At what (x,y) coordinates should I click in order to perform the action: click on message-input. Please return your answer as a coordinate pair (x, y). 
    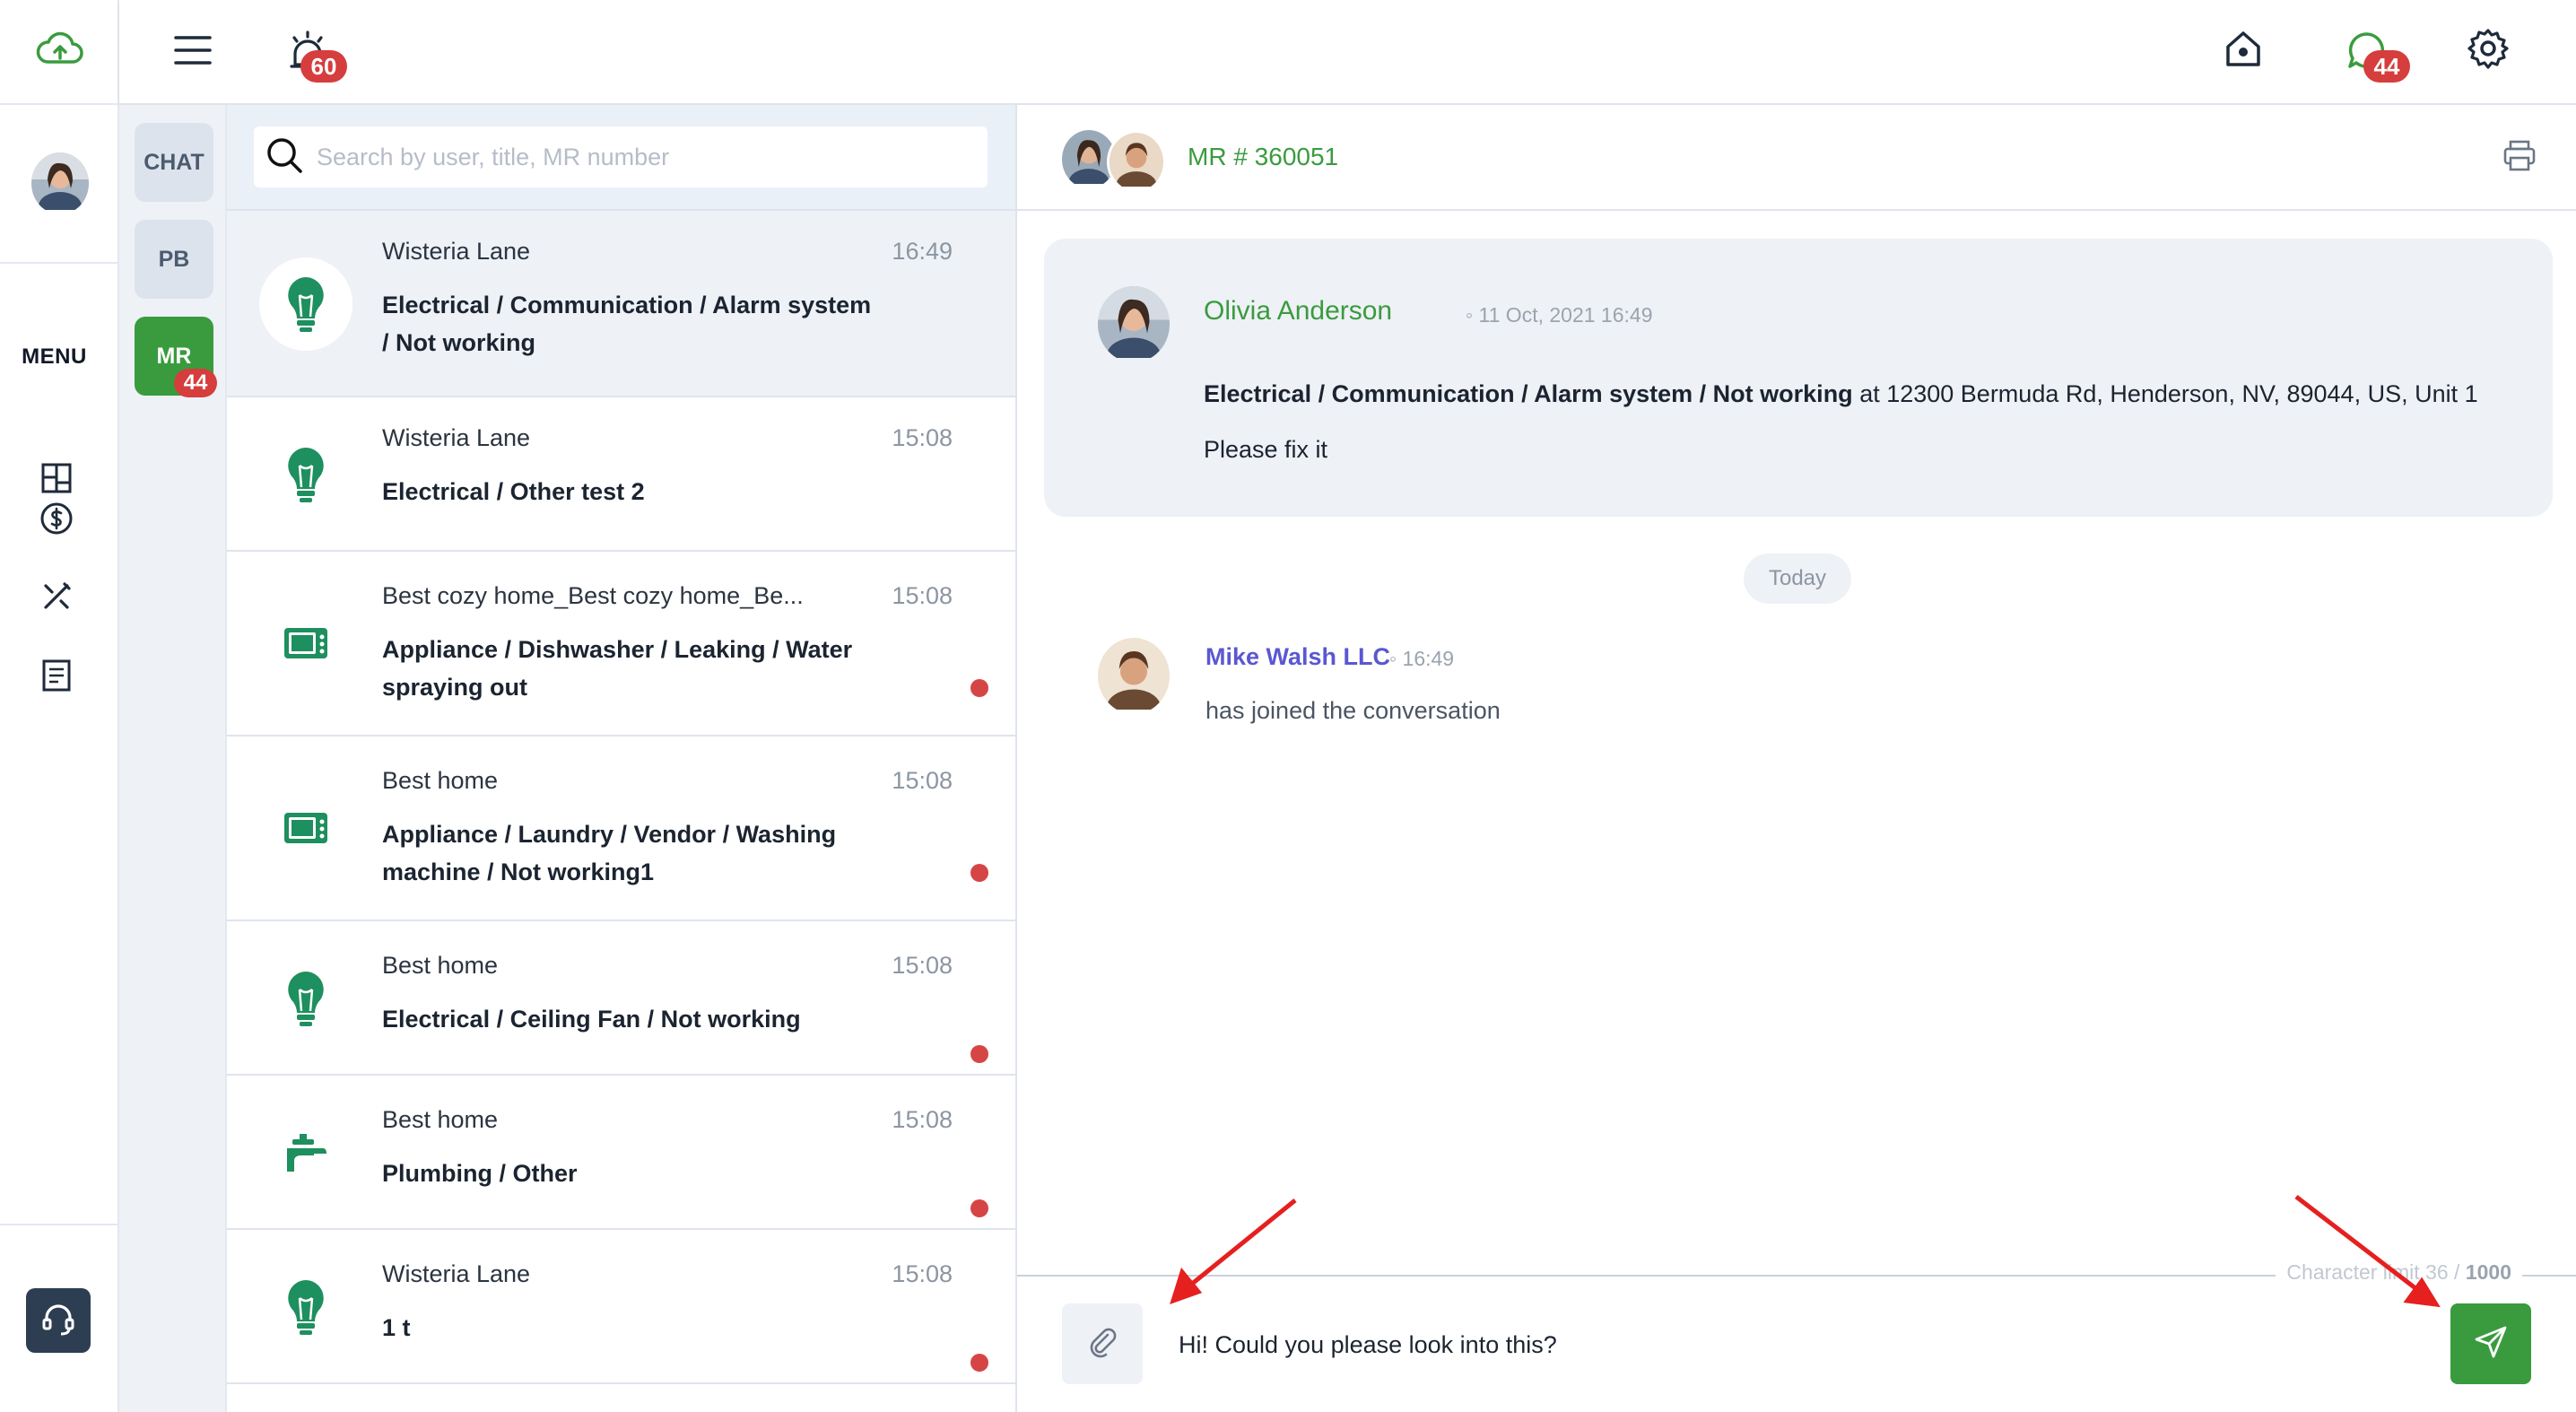
    Looking at the image, I should click on (1739, 1344).